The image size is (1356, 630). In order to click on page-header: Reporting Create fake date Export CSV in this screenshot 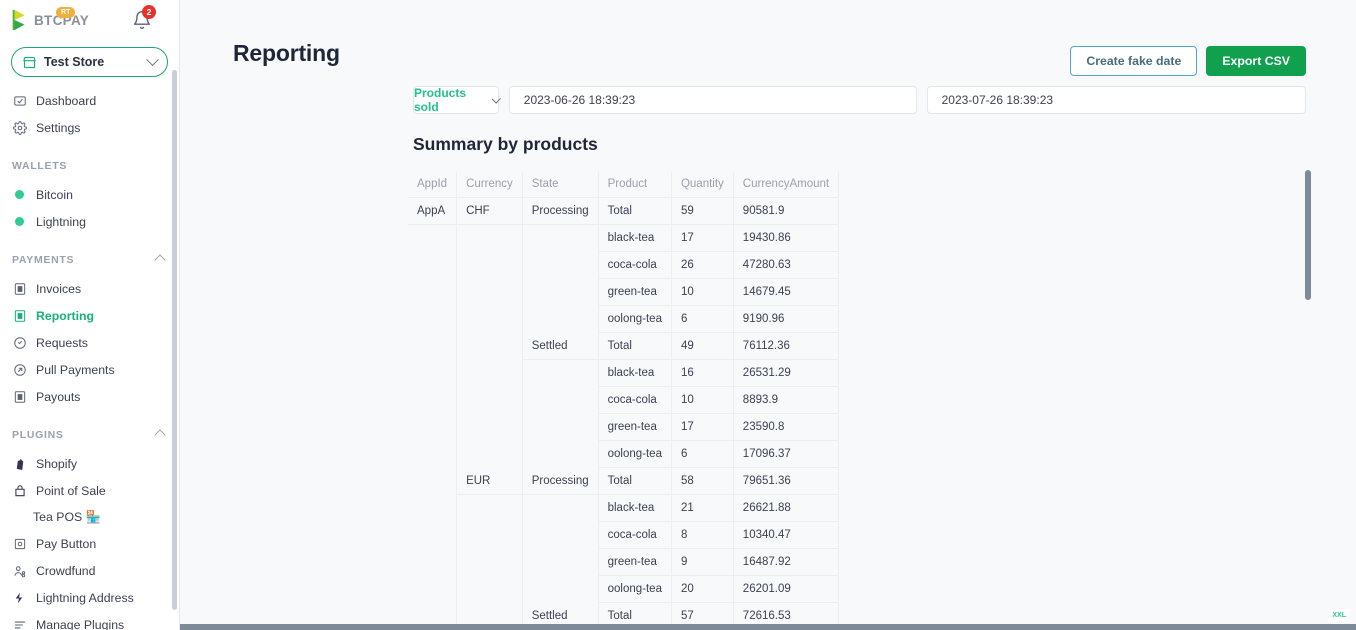, I will do `click(768, 38)`.